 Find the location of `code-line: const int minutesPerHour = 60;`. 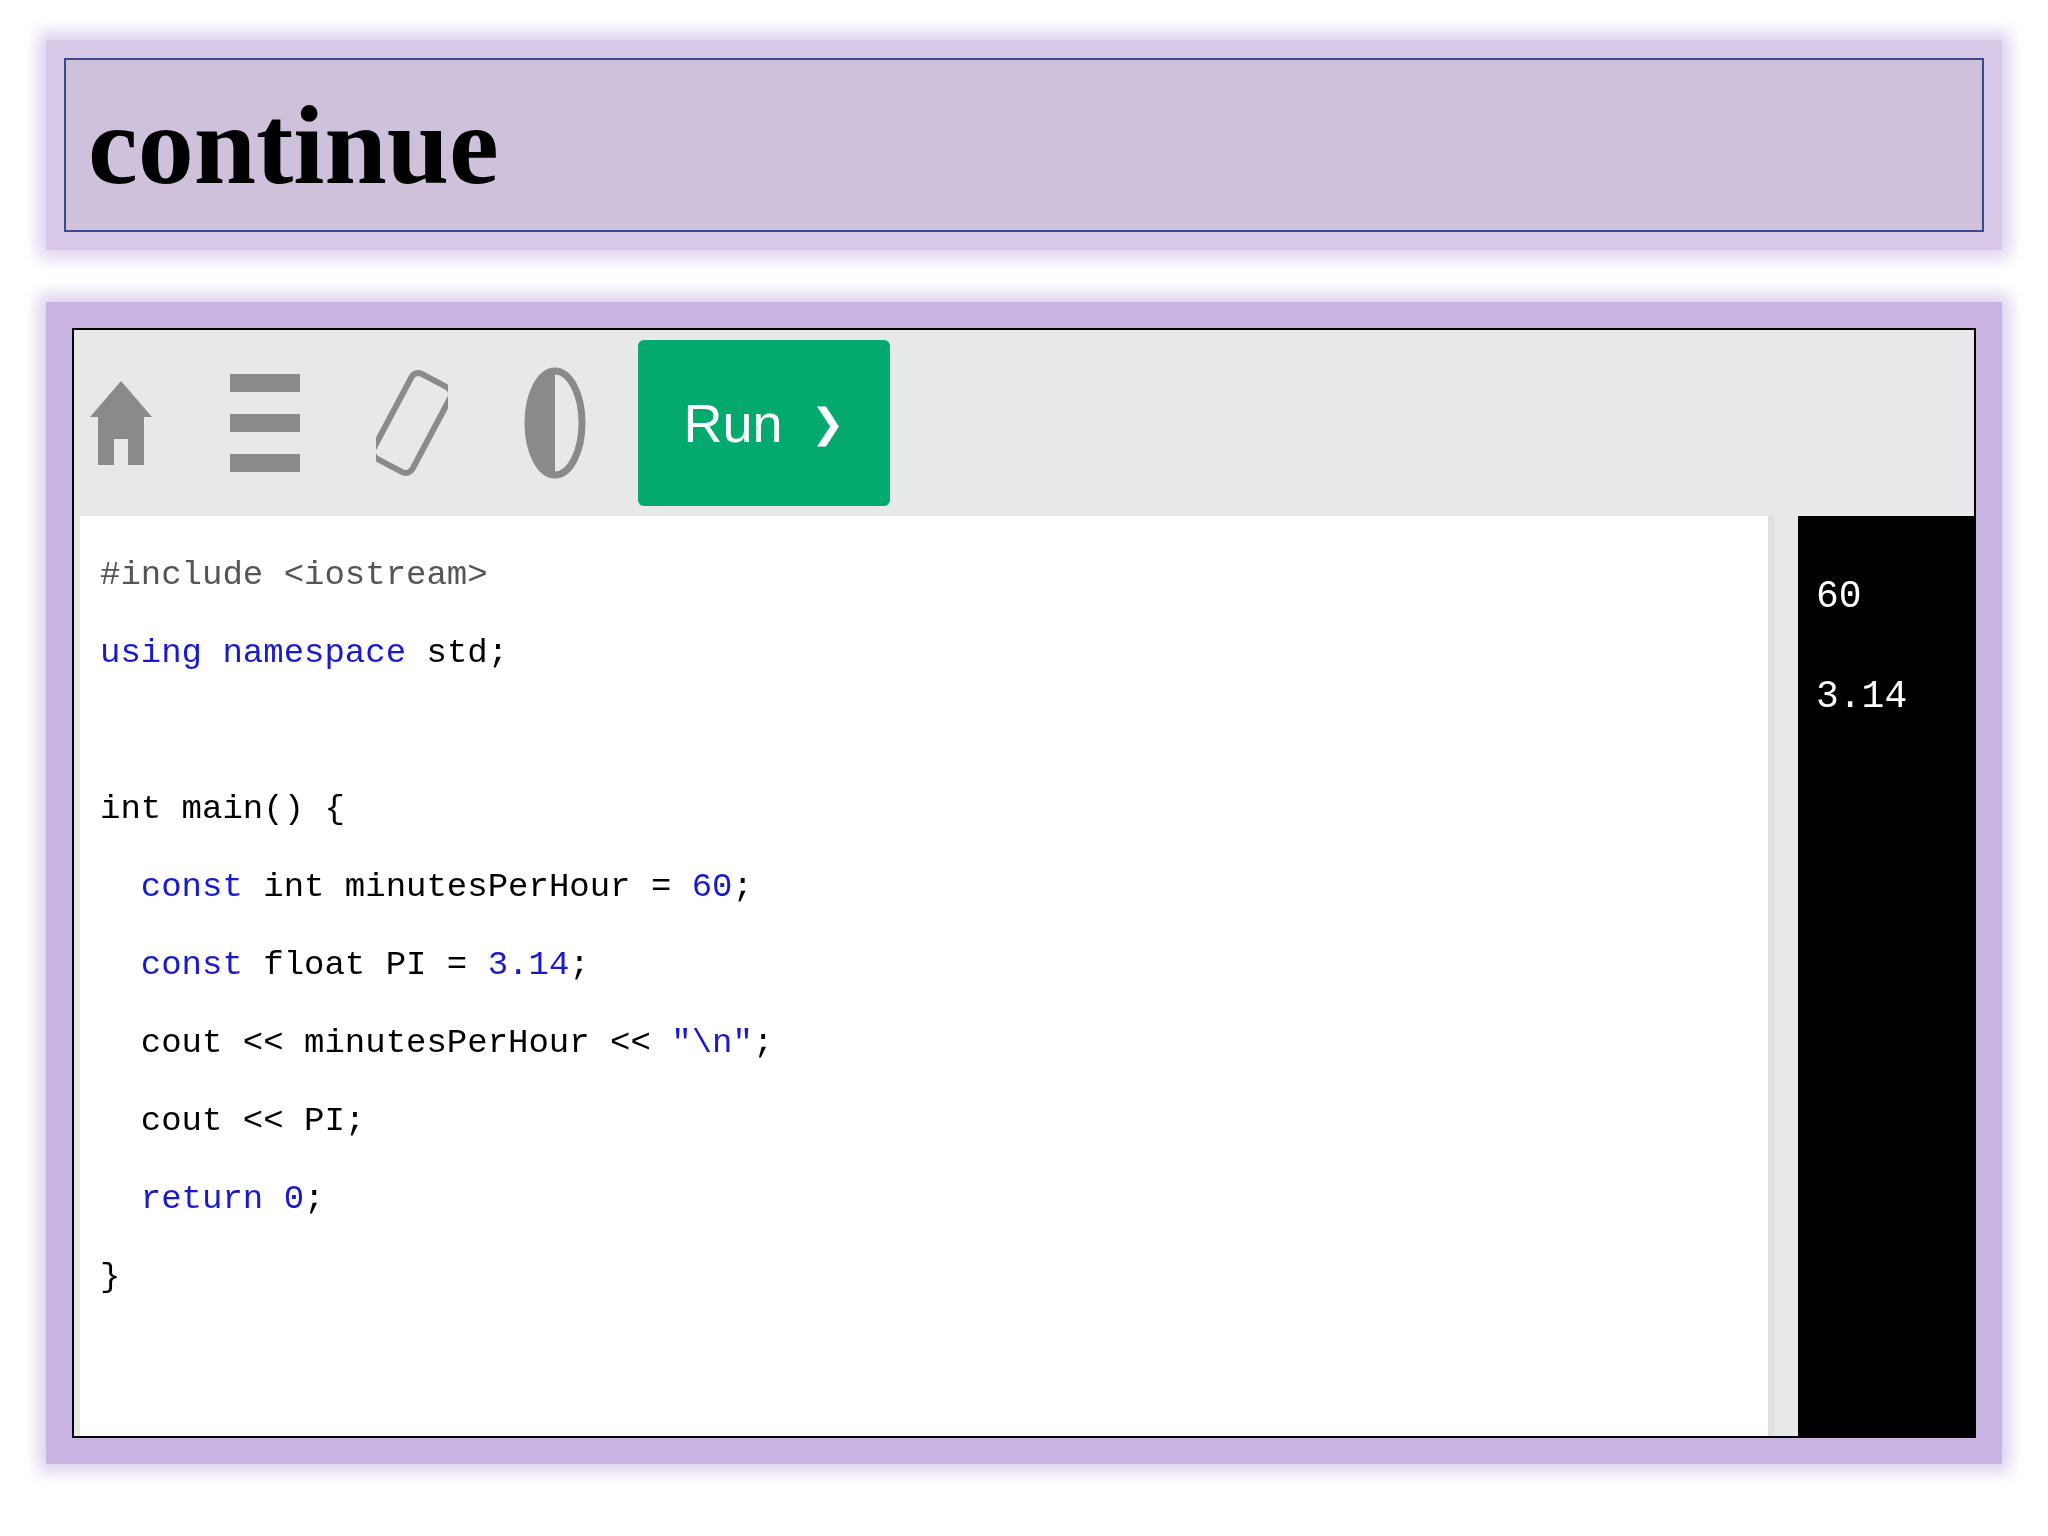

code-line: const int minutesPerHour = 60; is located at coordinates (446, 887).